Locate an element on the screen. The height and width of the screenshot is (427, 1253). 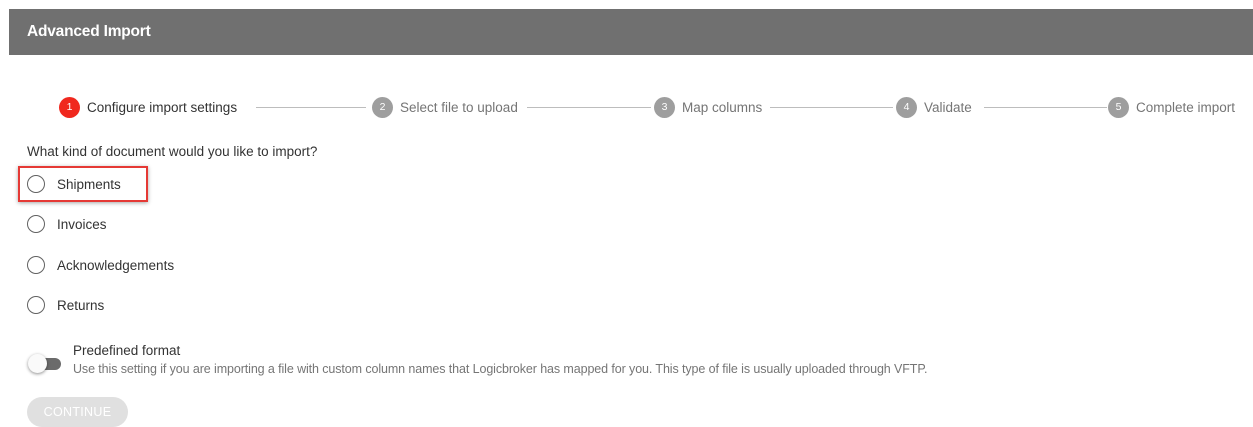
toggle-thumb is located at coordinates (37, 363).